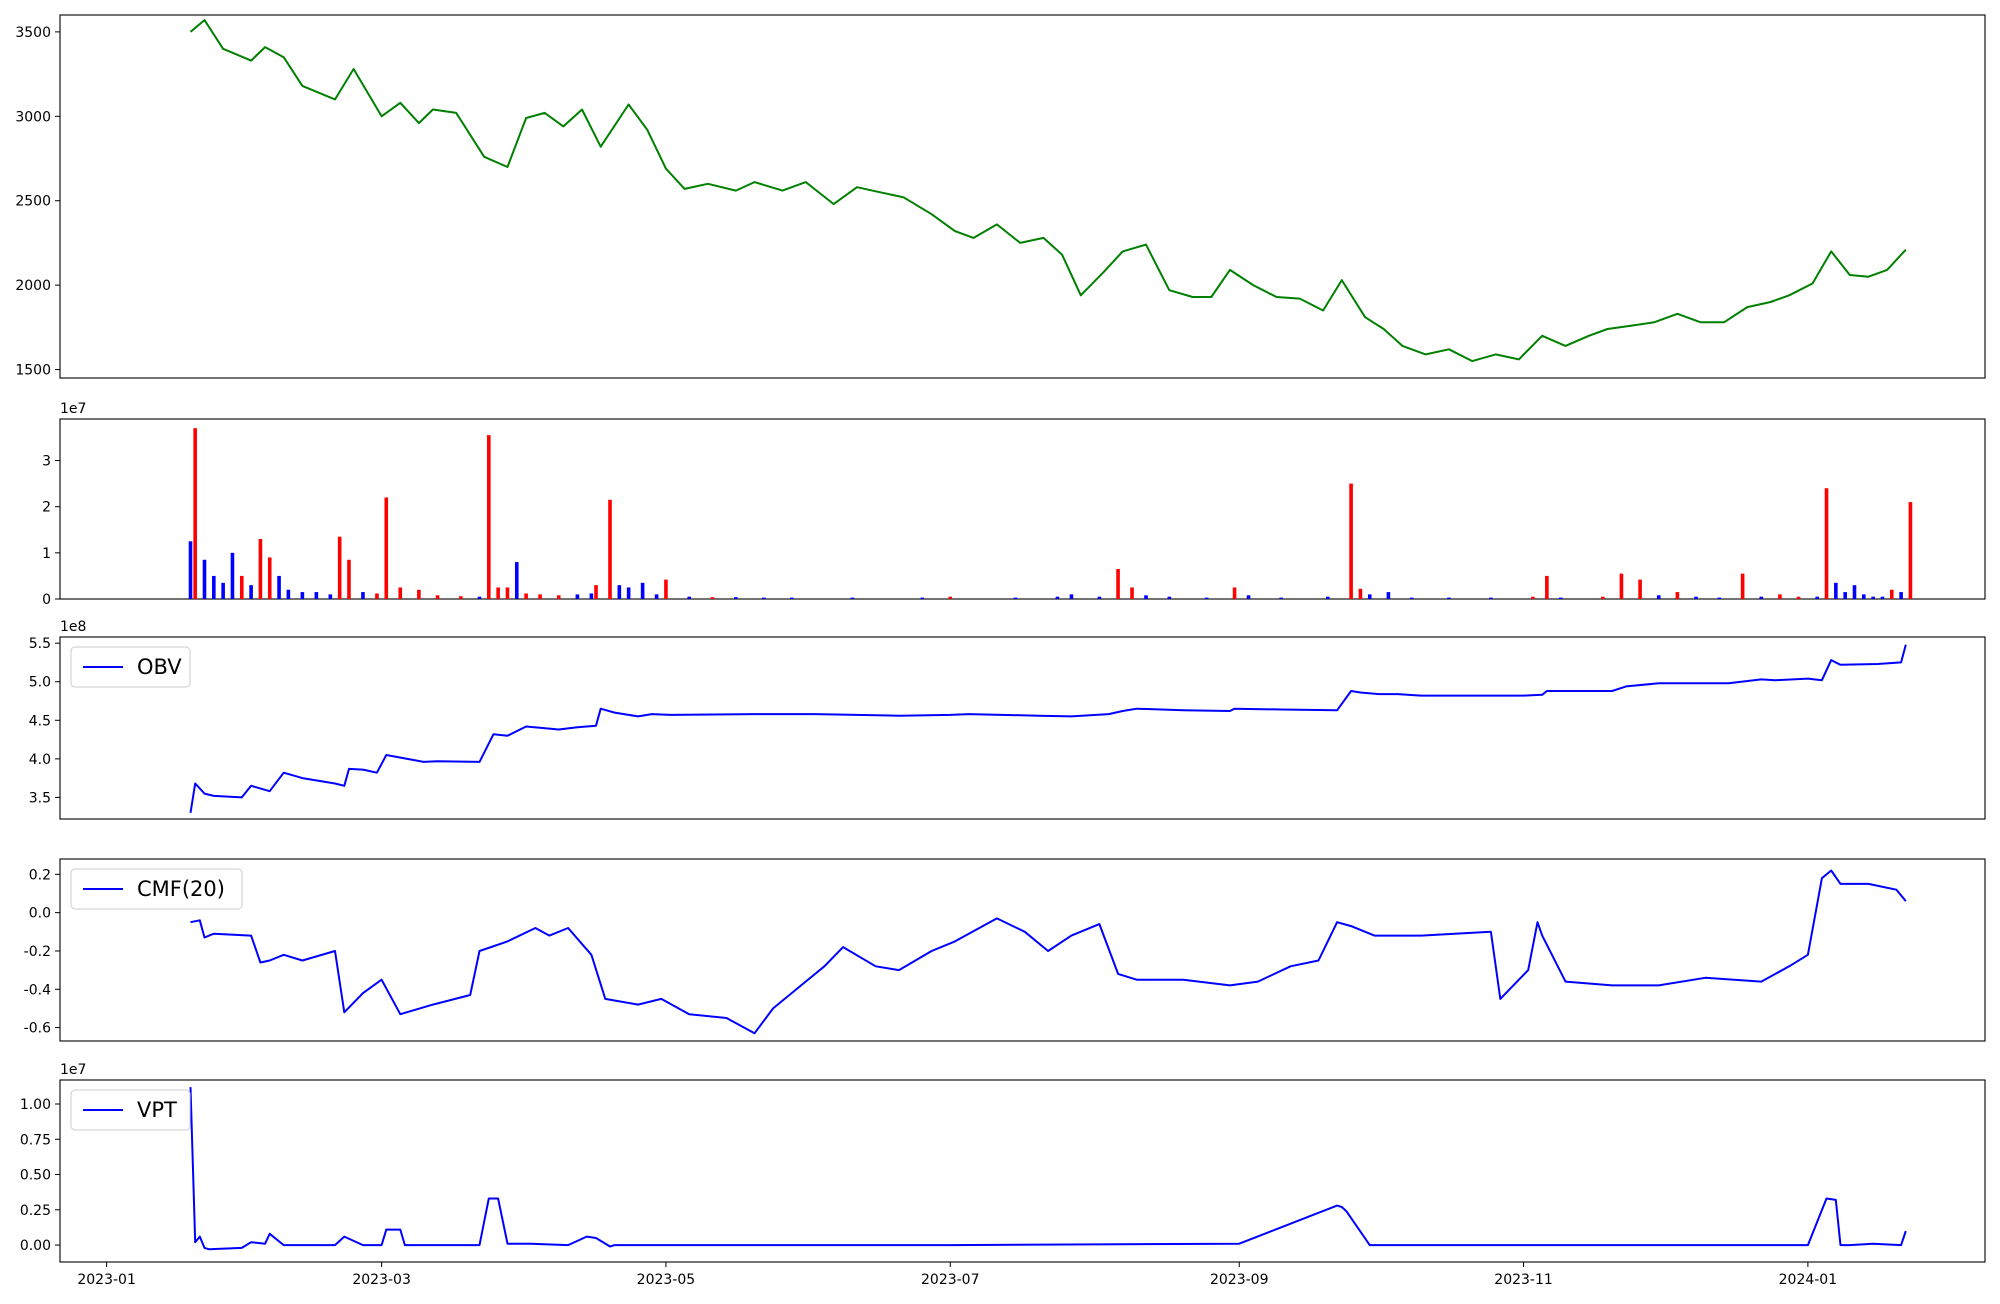 The image size is (2000, 1304). What do you see at coordinates (950, 1280) in the screenshot?
I see `x-tick-label: 2023-07` at bounding box center [950, 1280].